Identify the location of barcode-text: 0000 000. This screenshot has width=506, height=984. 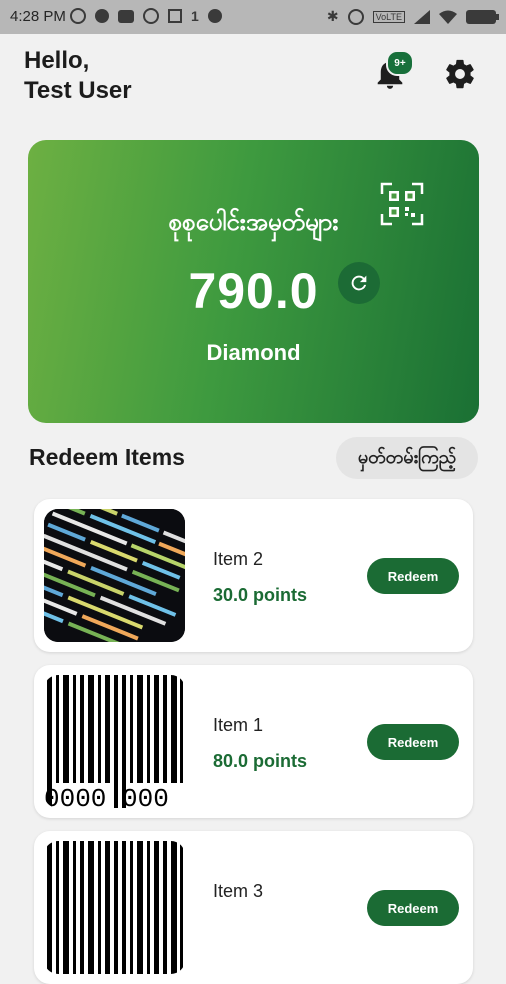
(106, 796).